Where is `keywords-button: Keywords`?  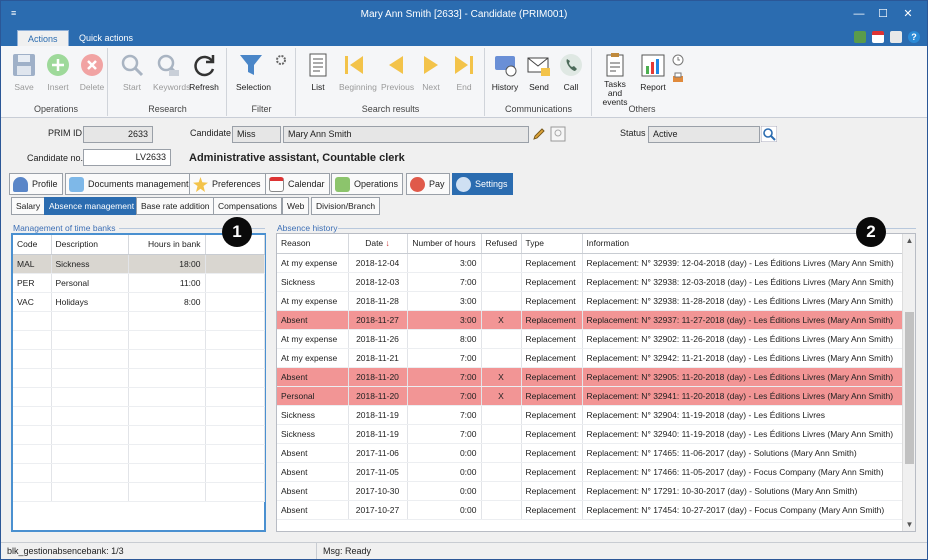
keywords-button: Keywords is located at coordinates (172, 72).